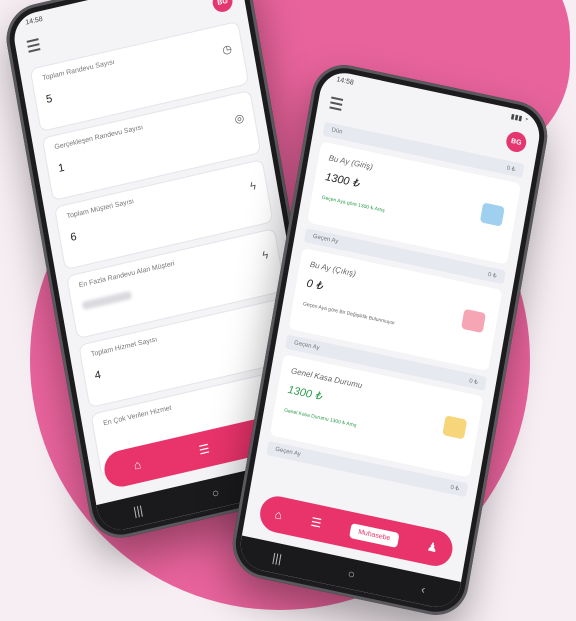 The image size is (576, 621). I want to click on clock-icon: ◷, so click(227, 50).